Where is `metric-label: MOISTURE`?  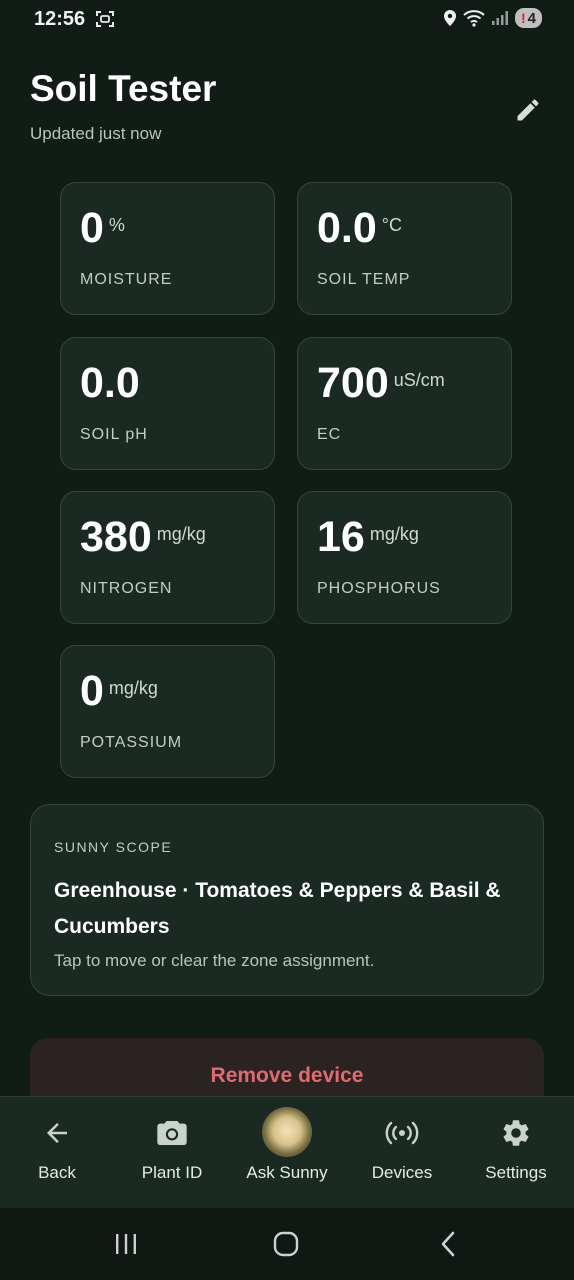
metric-label: MOISTURE is located at coordinates (126, 279).